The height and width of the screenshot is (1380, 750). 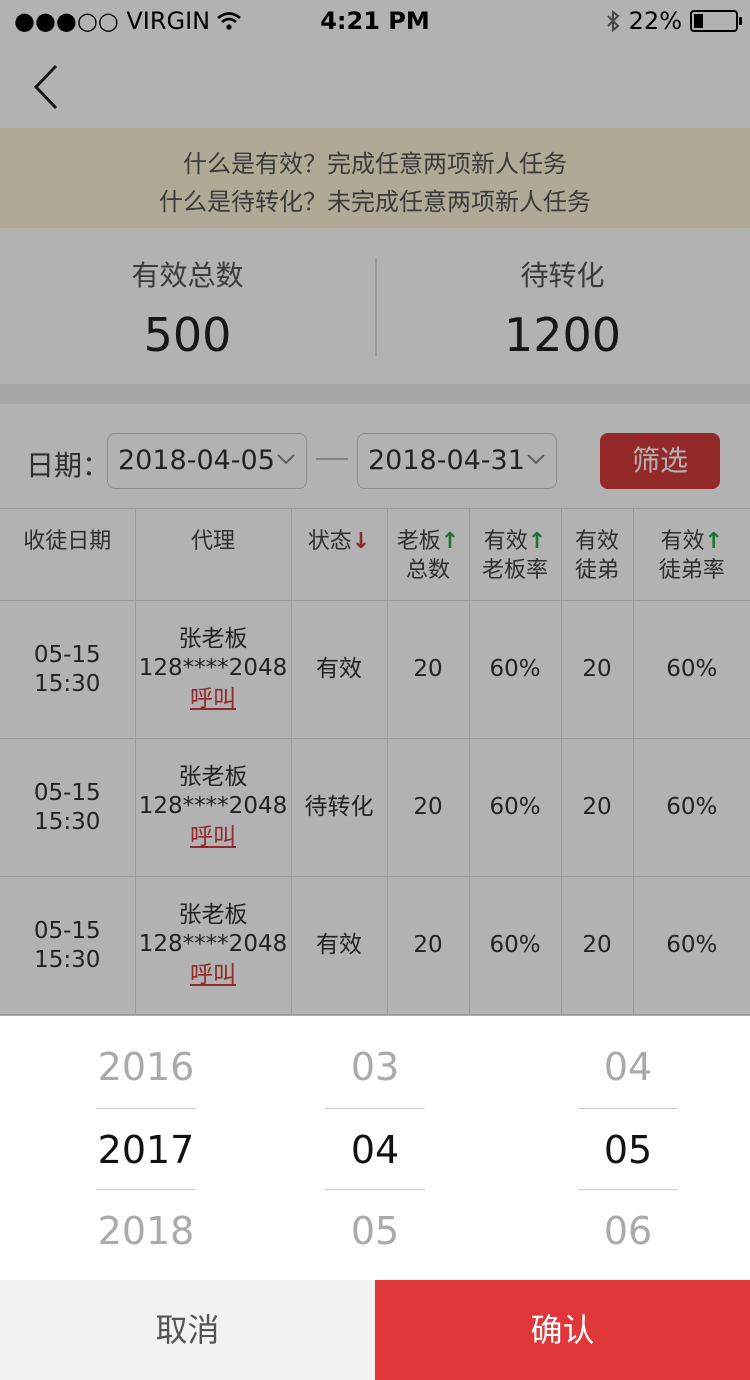 I want to click on picker-option: 03, so click(x=375, y=1067).